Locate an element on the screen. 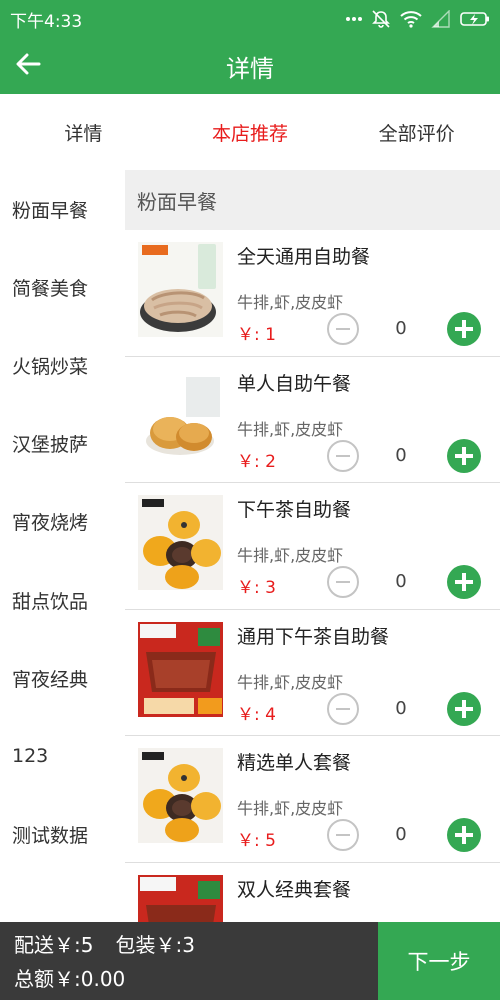 The height and width of the screenshot is (1000, 500). category-item: 简餐美食 is located at coordinates (62, 287).